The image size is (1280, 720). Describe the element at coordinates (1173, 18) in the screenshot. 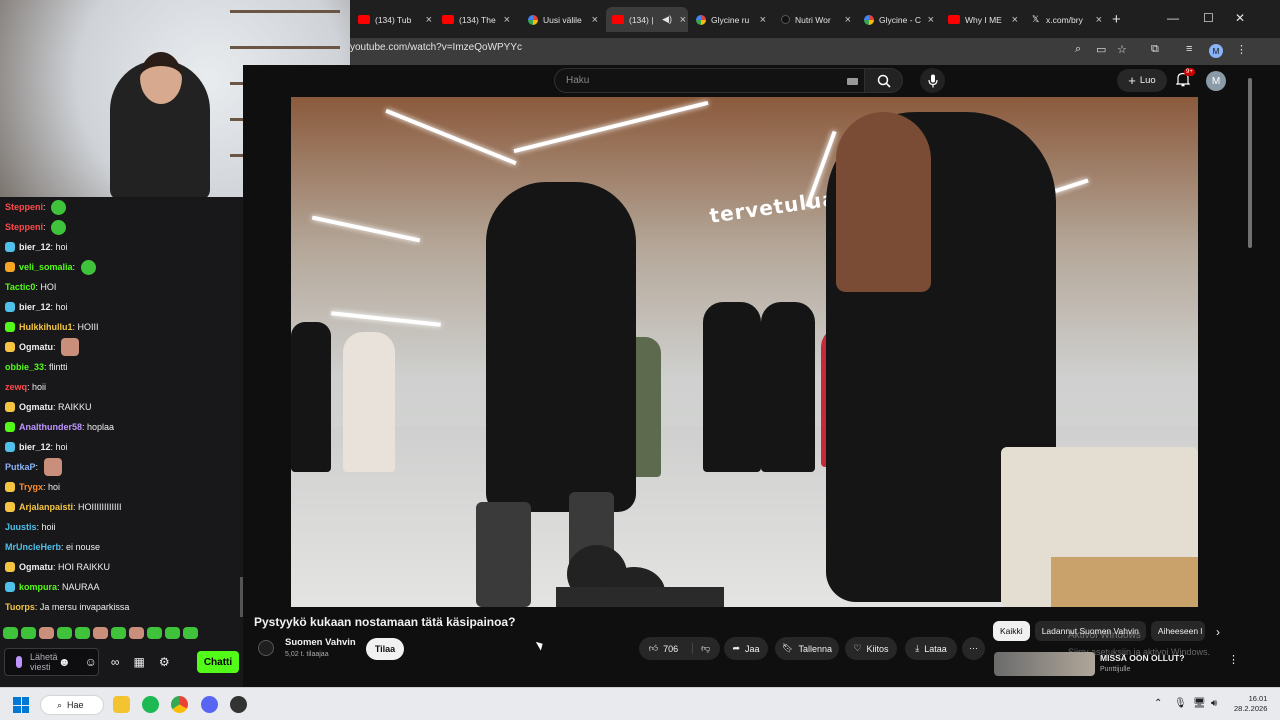

I see `minimize-button: —` at that location.